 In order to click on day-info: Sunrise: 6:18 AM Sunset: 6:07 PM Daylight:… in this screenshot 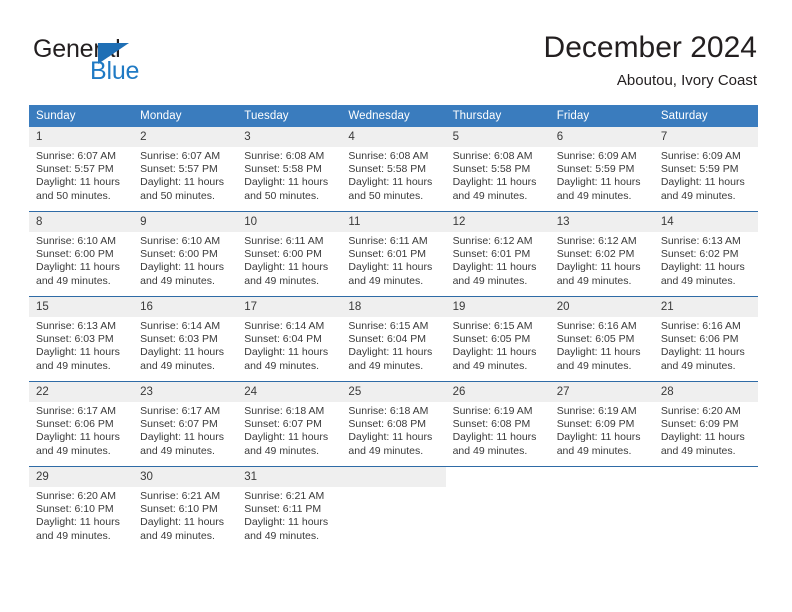, I will do `click(289, 430)`.